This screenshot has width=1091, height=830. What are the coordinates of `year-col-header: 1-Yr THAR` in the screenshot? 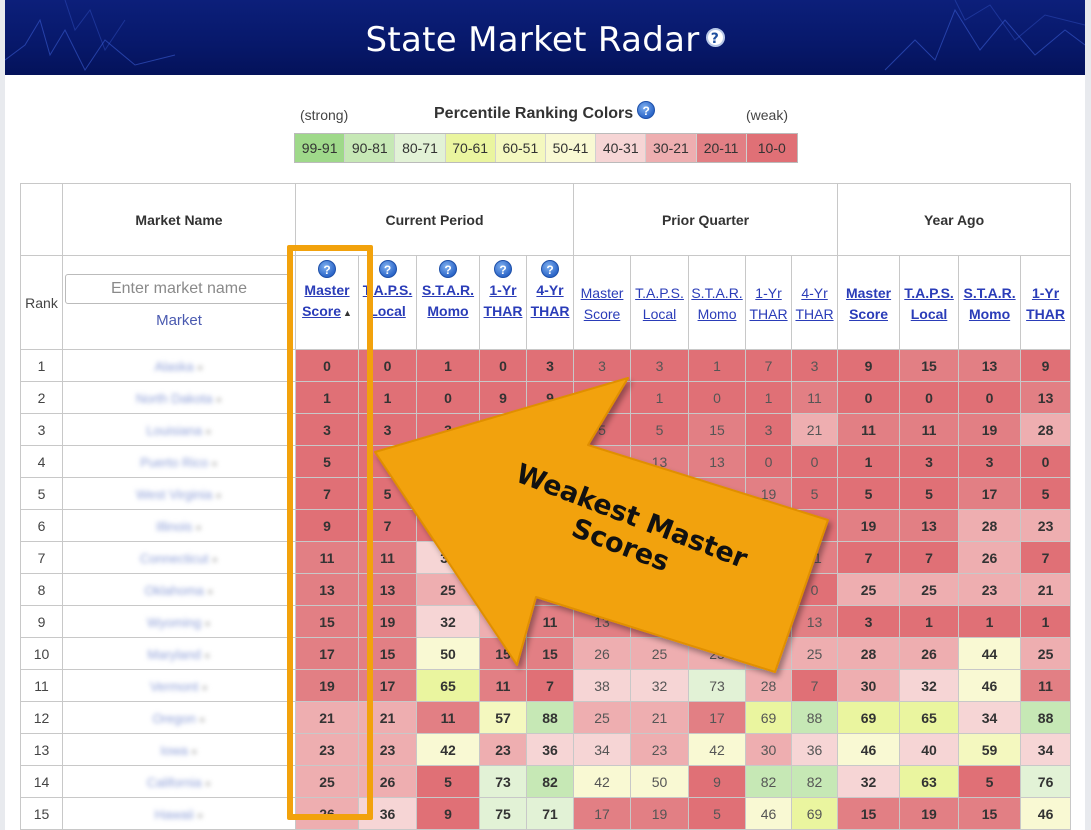 It's located at (1046, 302).